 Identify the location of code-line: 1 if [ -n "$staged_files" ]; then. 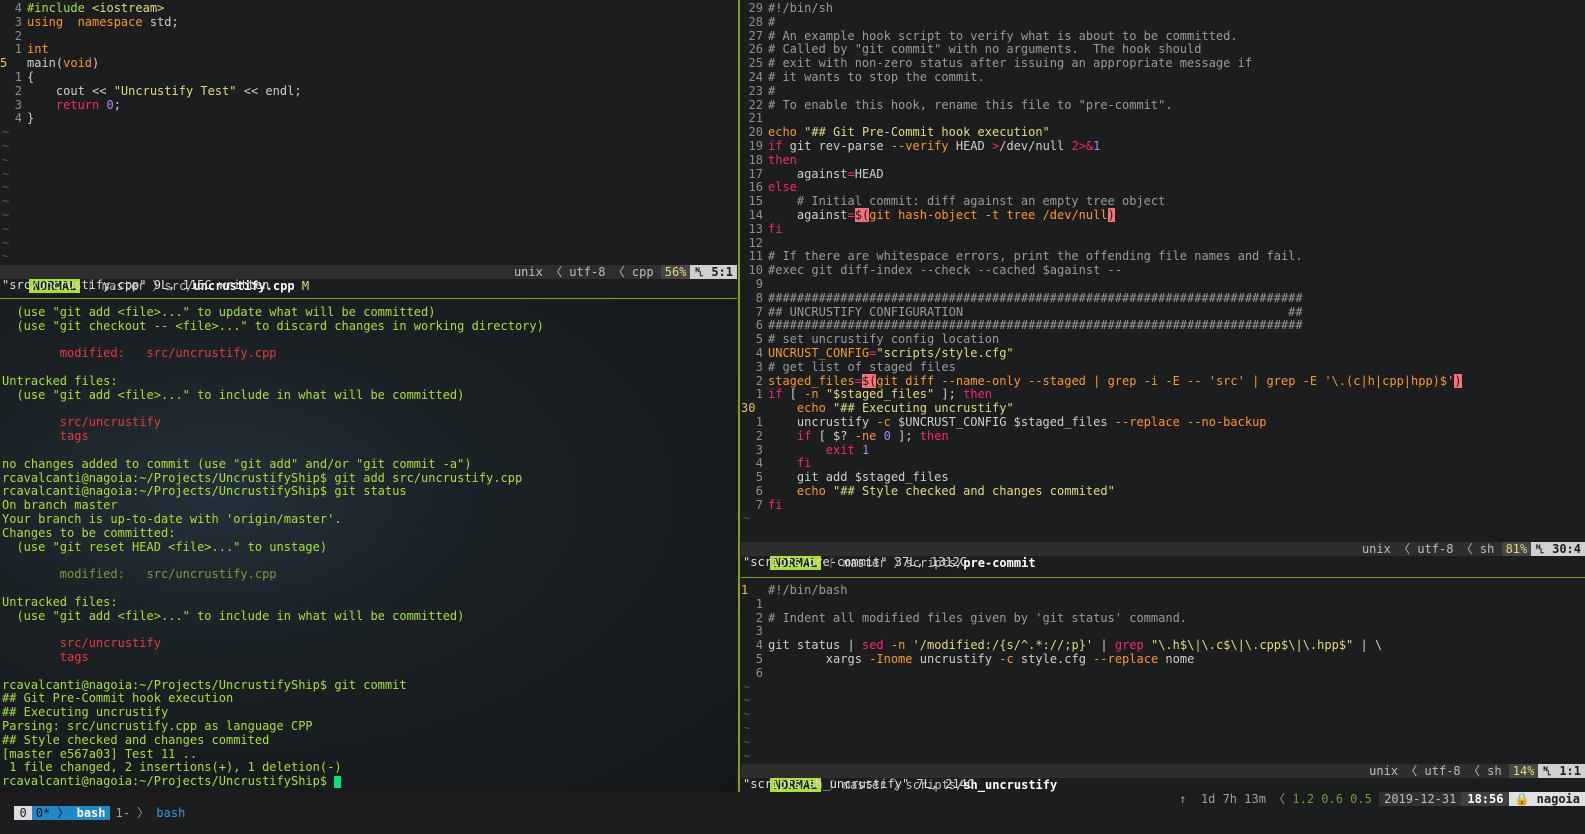
(1163, 394).